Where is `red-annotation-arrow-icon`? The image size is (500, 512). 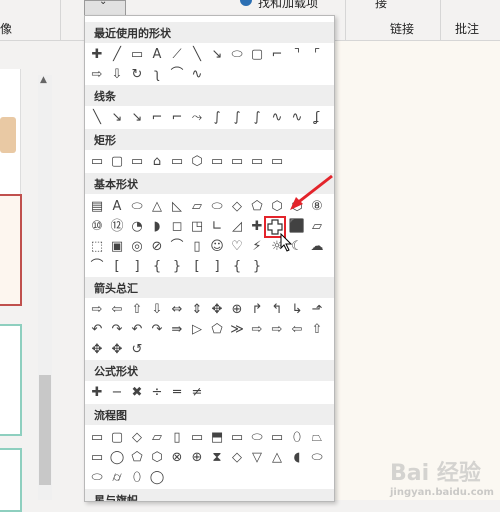
red-annotation-arrow-icon is located at coordinates (311, 192).